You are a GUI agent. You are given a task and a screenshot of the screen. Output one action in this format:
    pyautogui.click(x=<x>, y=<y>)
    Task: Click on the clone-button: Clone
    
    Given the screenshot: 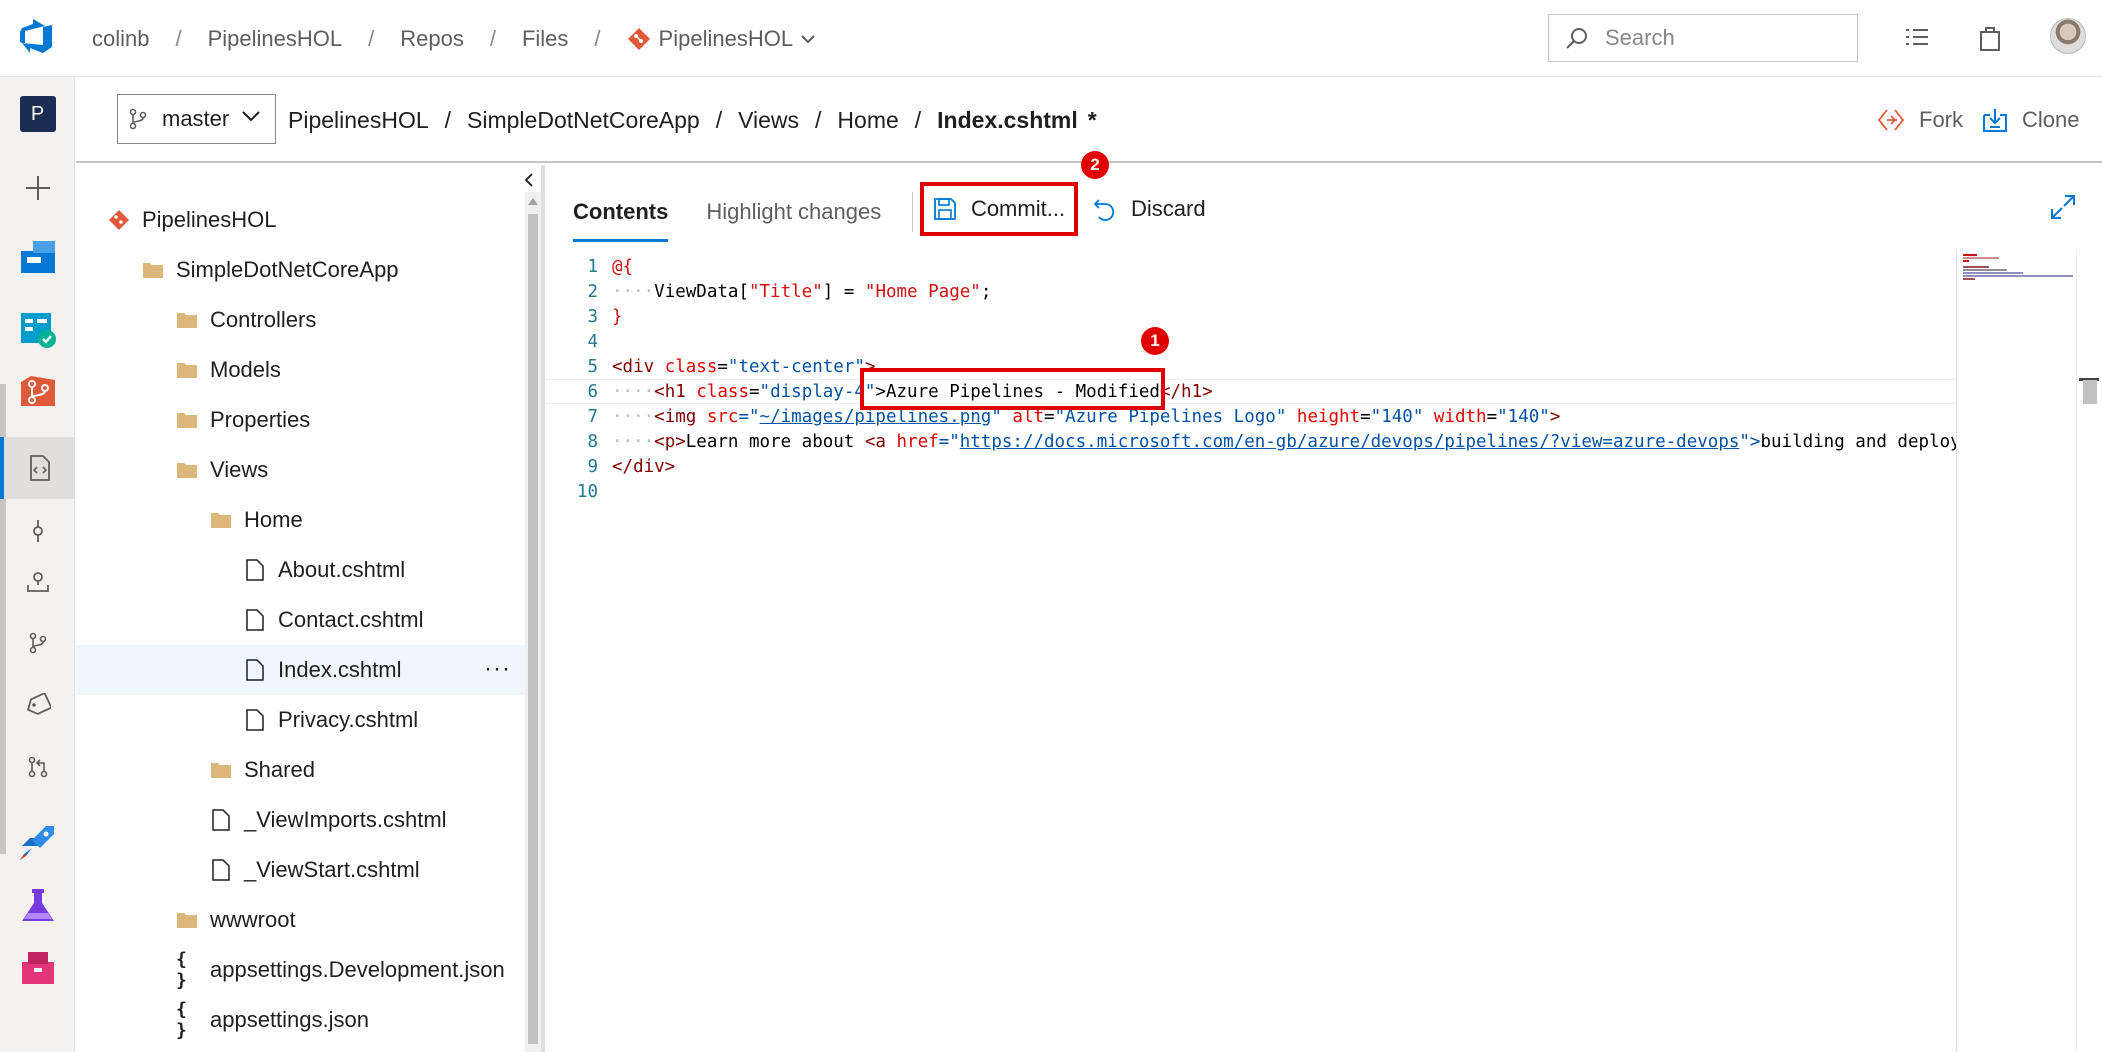 What is the action you would take?
    pyautogui.click(x=2030, y=120)
    